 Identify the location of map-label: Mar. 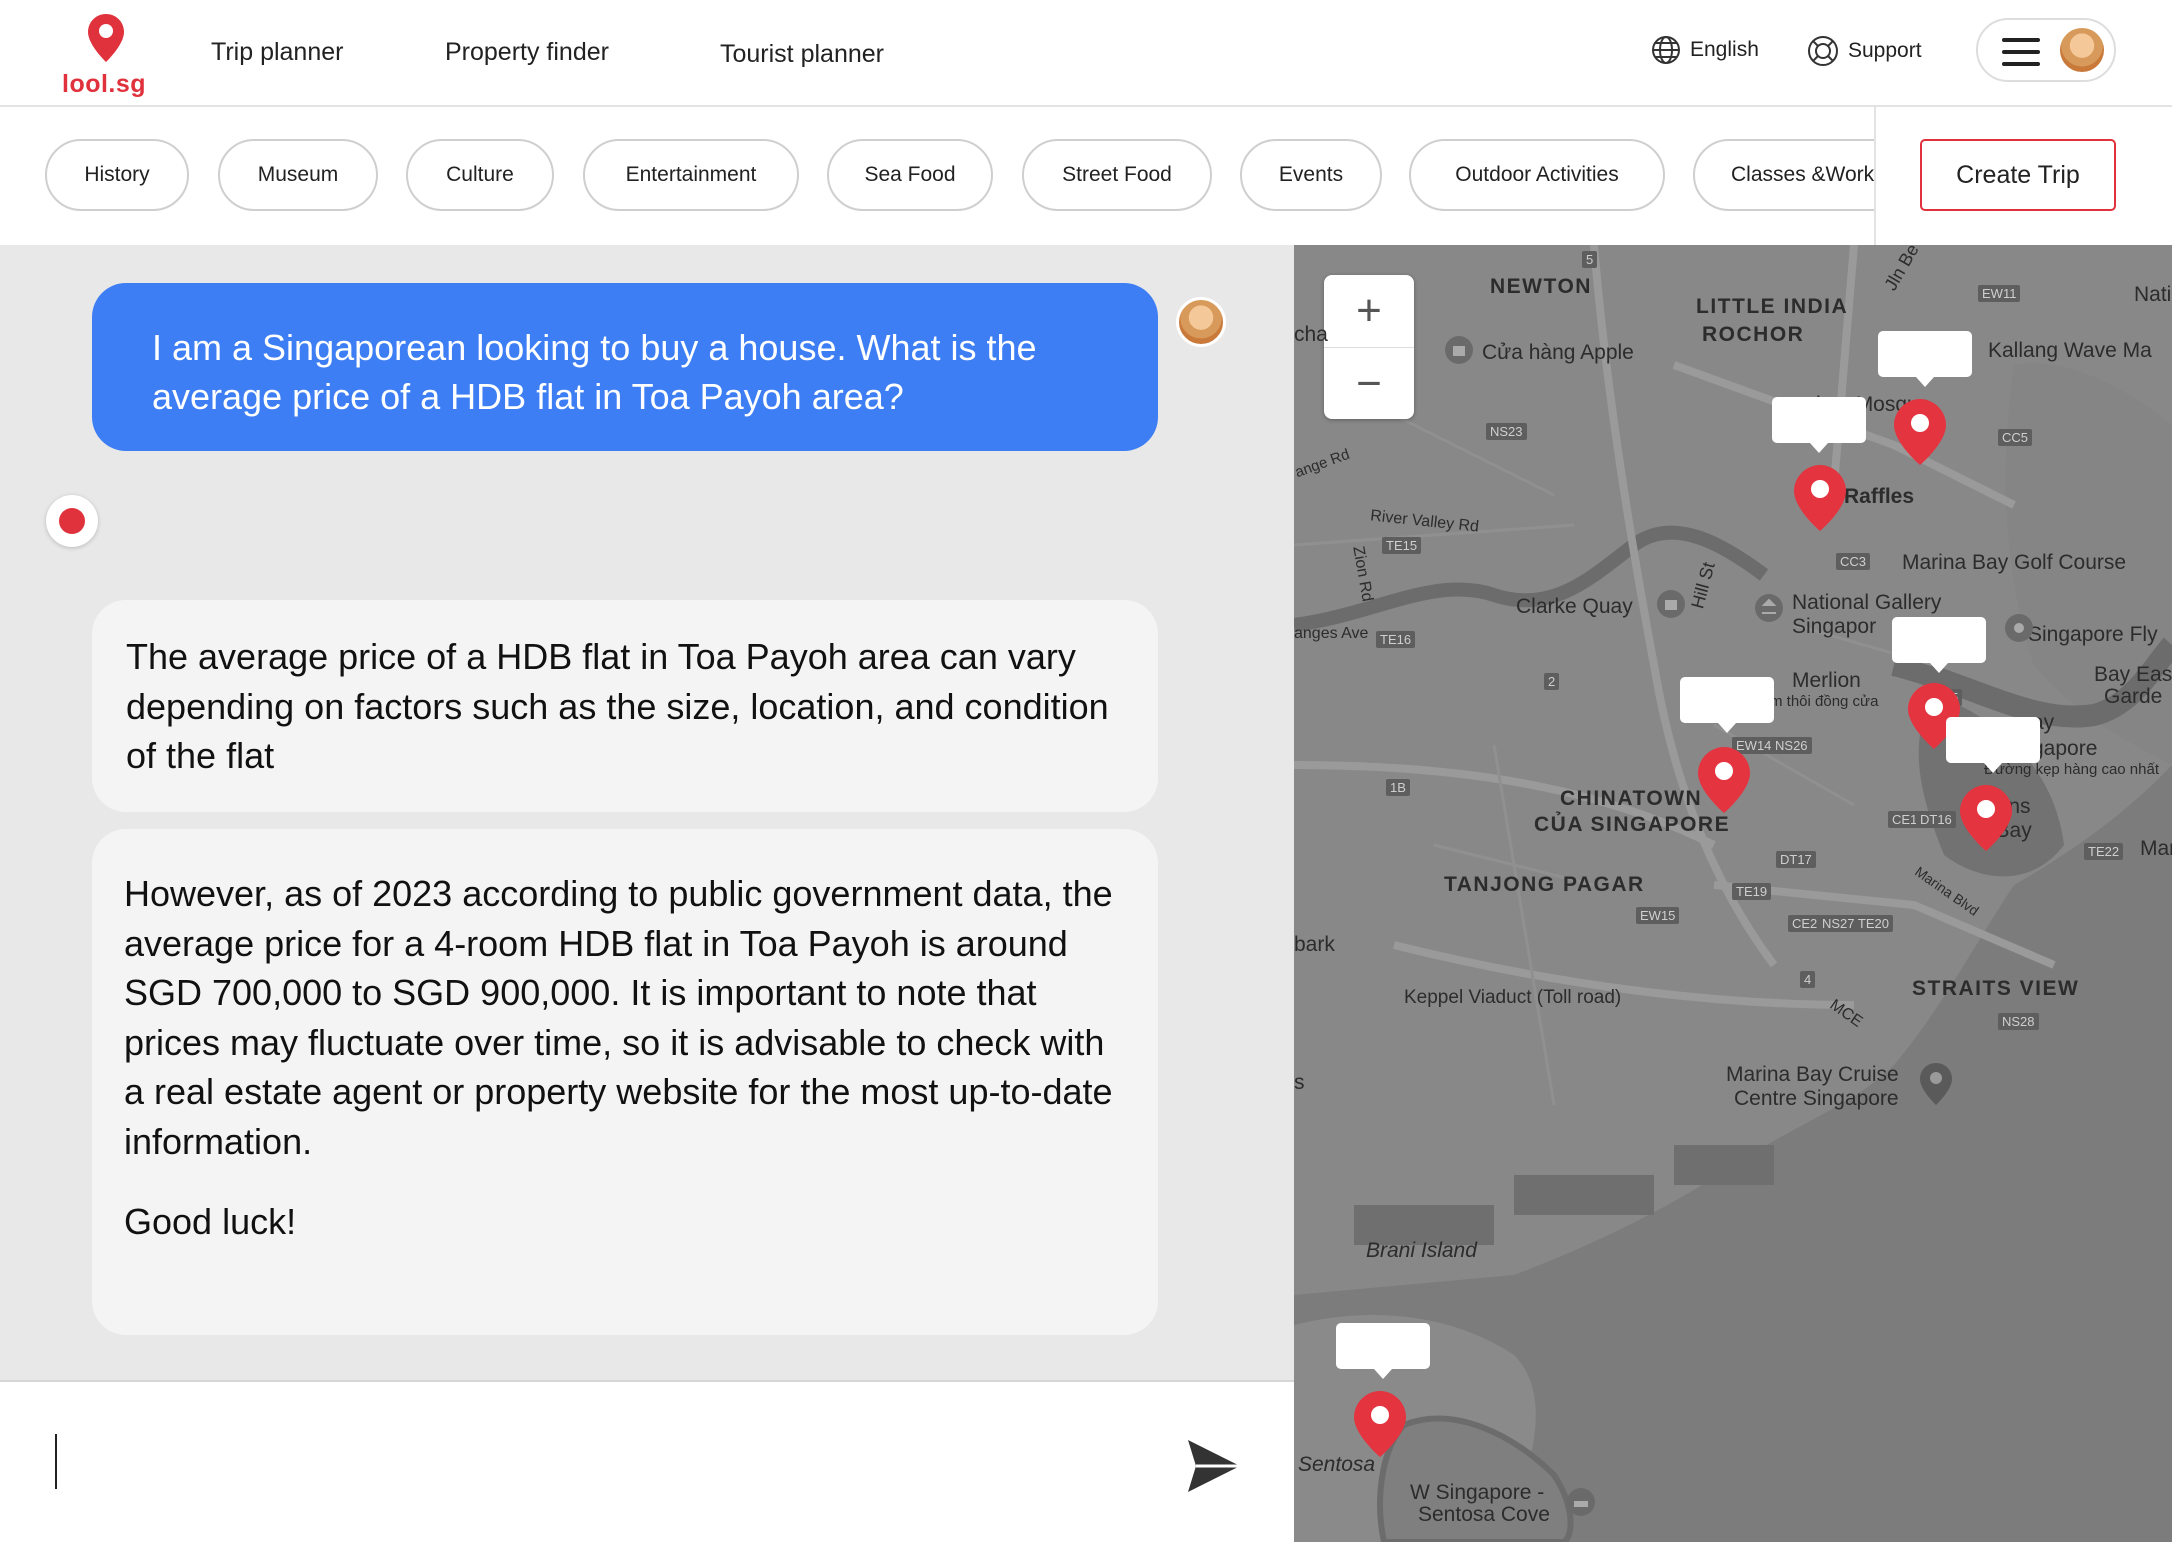
(2156, 848).